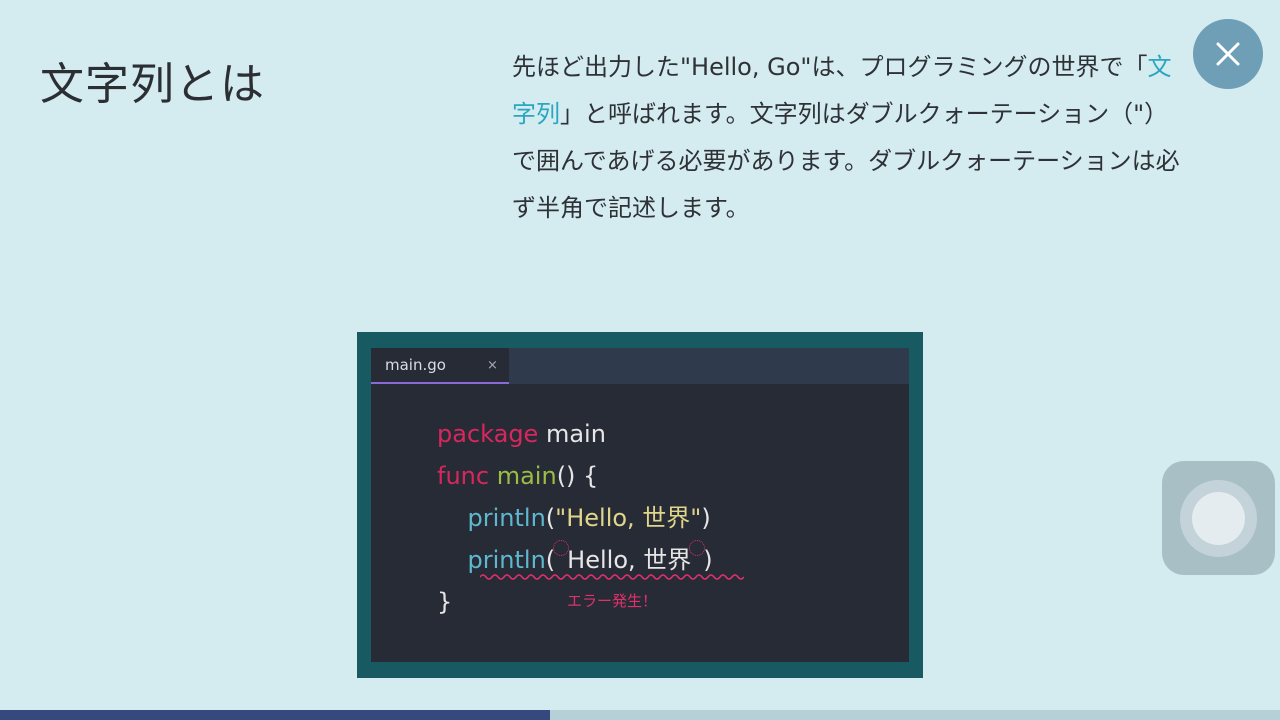 The image size is (1280, 720). I want to click on assistive-touch-core, so click(1218, 518).